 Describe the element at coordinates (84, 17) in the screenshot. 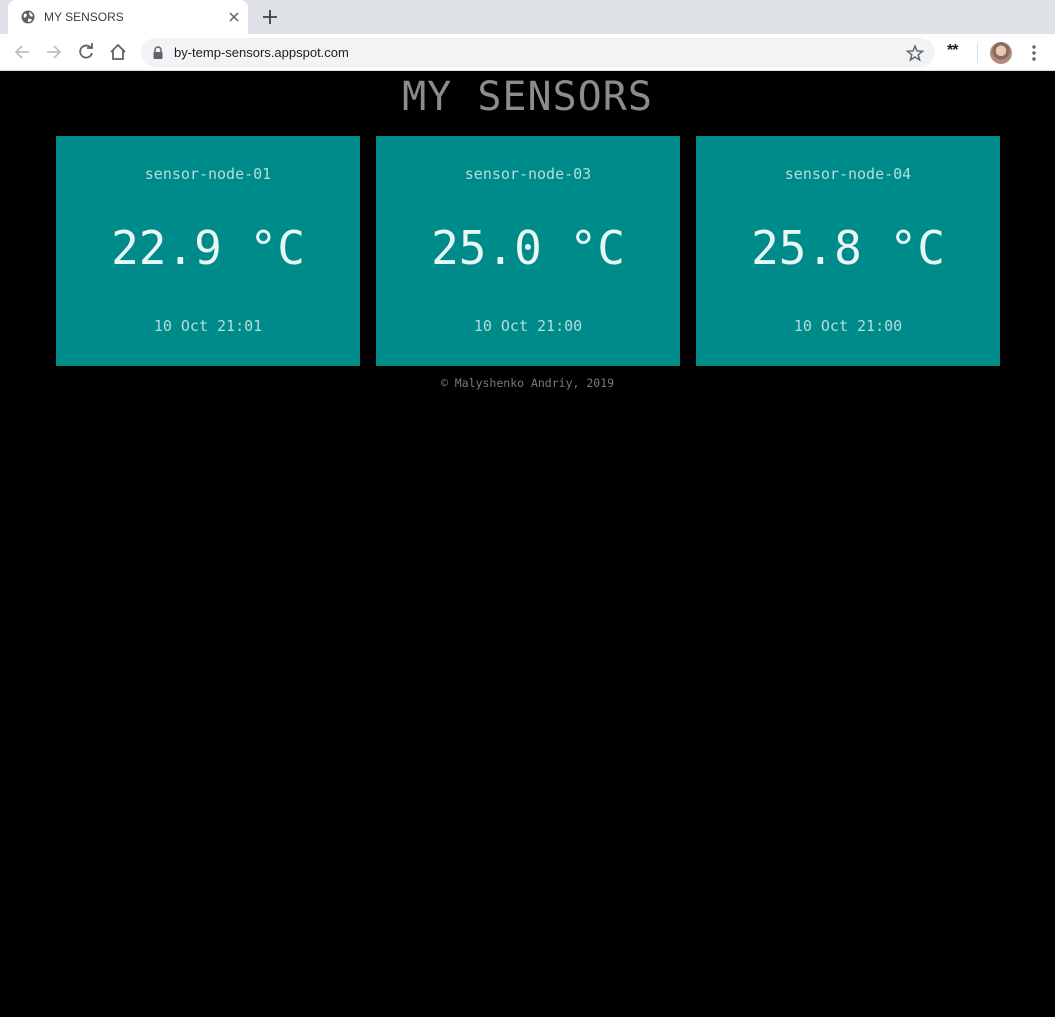

I see `tab-title: MY SENSORS` at that location.